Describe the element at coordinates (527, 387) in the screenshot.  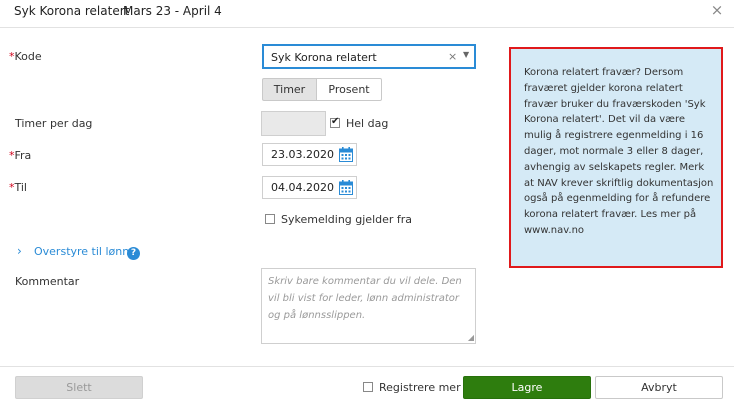
I see `lagre-button: Lagre` at that location.